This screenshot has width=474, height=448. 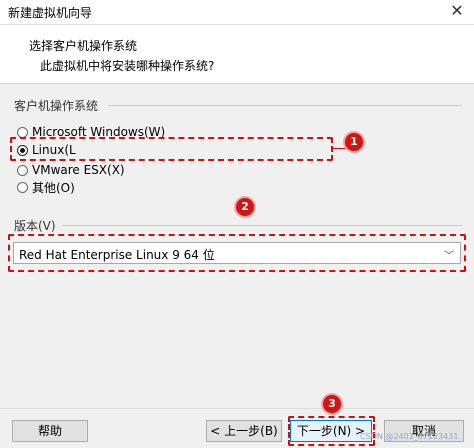 I want to click on window-title: 新建虚拟机向导, so click(x=50, y=13).